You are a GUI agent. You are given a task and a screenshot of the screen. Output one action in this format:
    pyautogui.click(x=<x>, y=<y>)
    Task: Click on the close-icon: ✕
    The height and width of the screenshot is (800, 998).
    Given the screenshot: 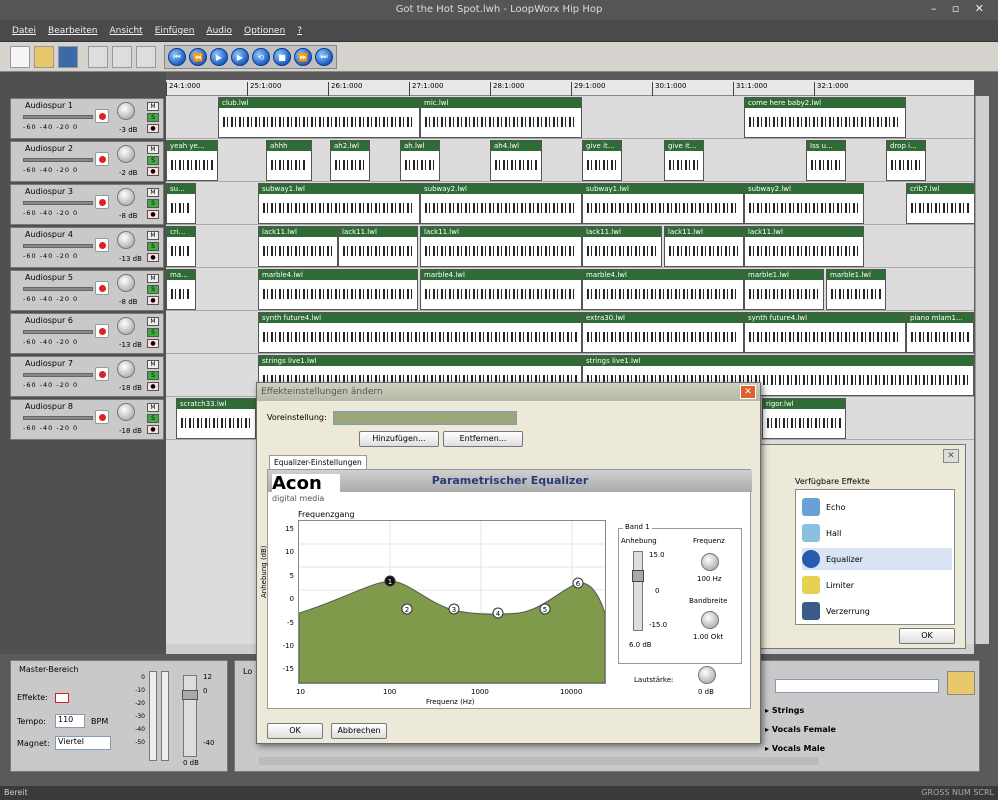 What is the action you would take?
    pyautogui.click(x=748, y=392)
    